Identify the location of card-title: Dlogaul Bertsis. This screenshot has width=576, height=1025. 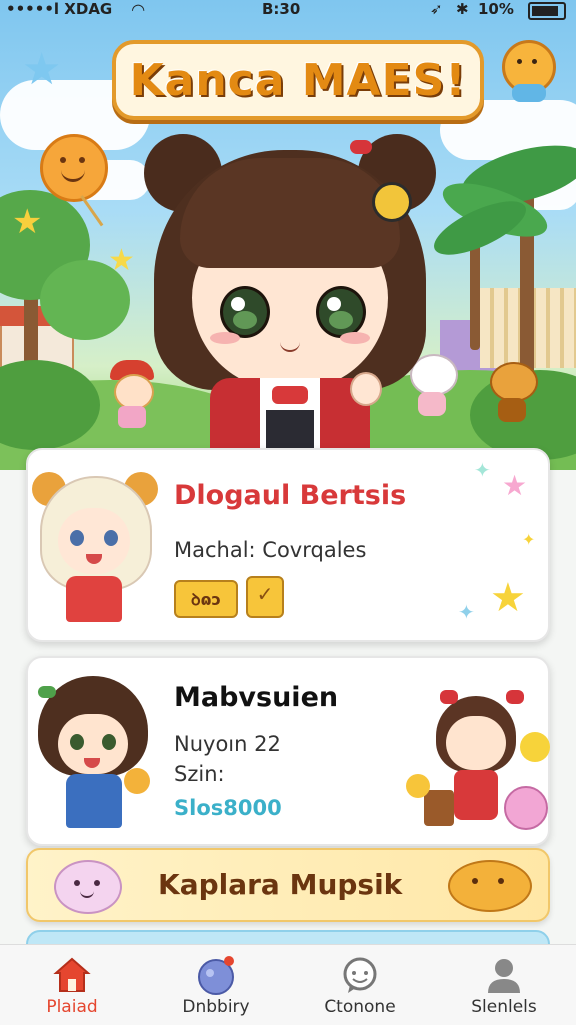
(290, 495).